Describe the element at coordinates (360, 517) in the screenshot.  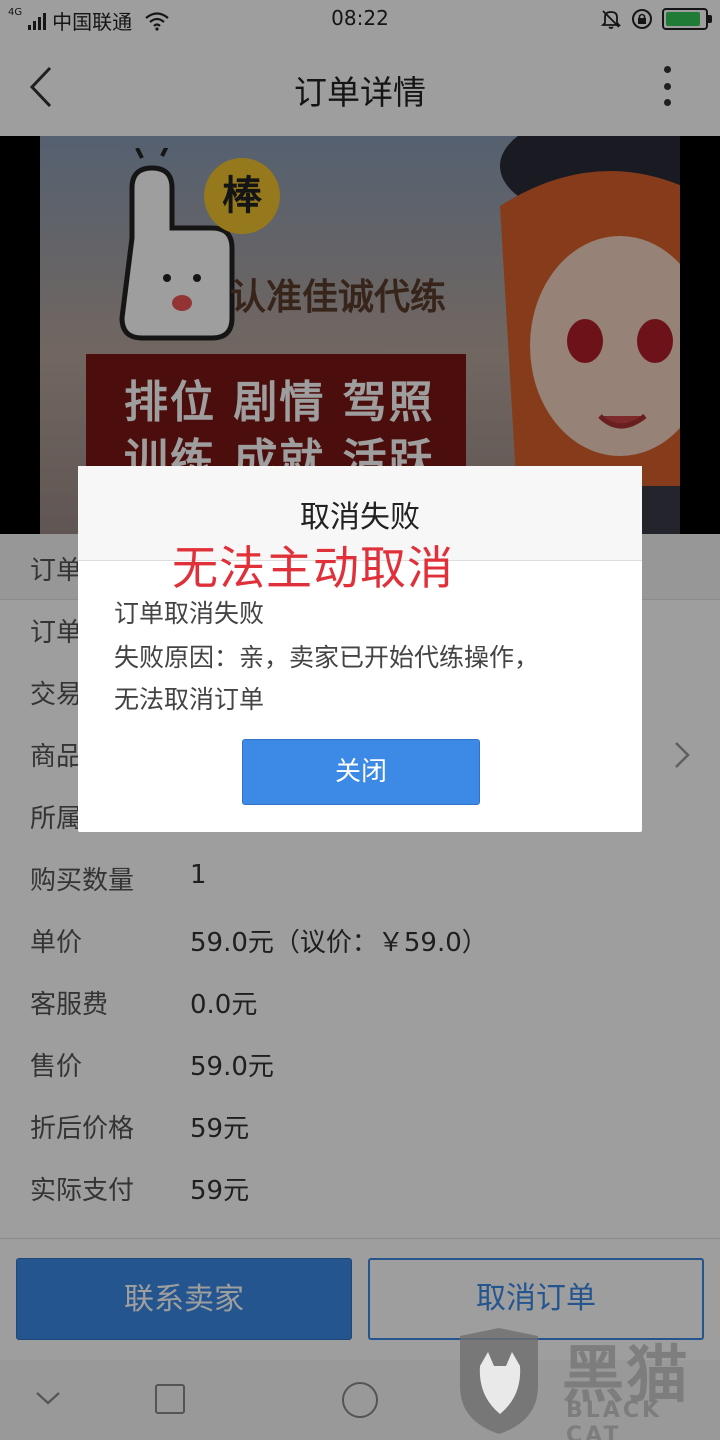
I see `dialog-title: 取消失败` at that location.